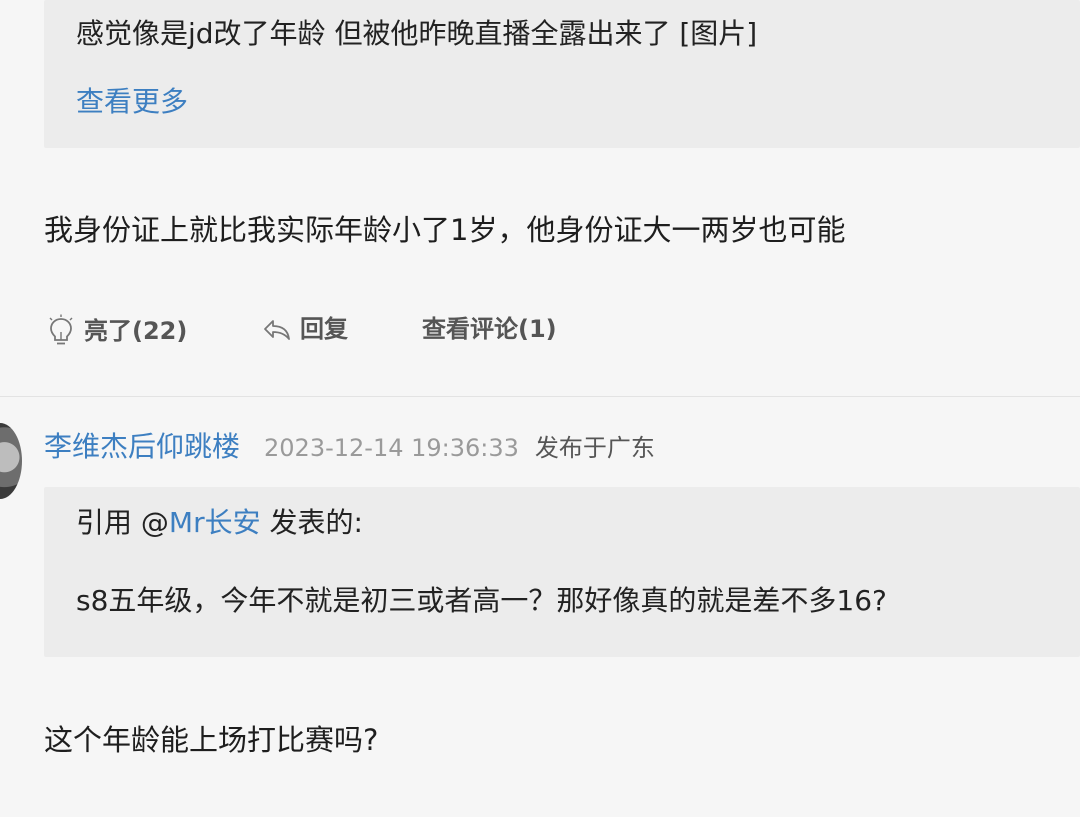  What do you see at coordinates (142, 445) in the screenshot?
I see `username-link: 李维杰后仰跳楼` at bounding box center [142, 445].